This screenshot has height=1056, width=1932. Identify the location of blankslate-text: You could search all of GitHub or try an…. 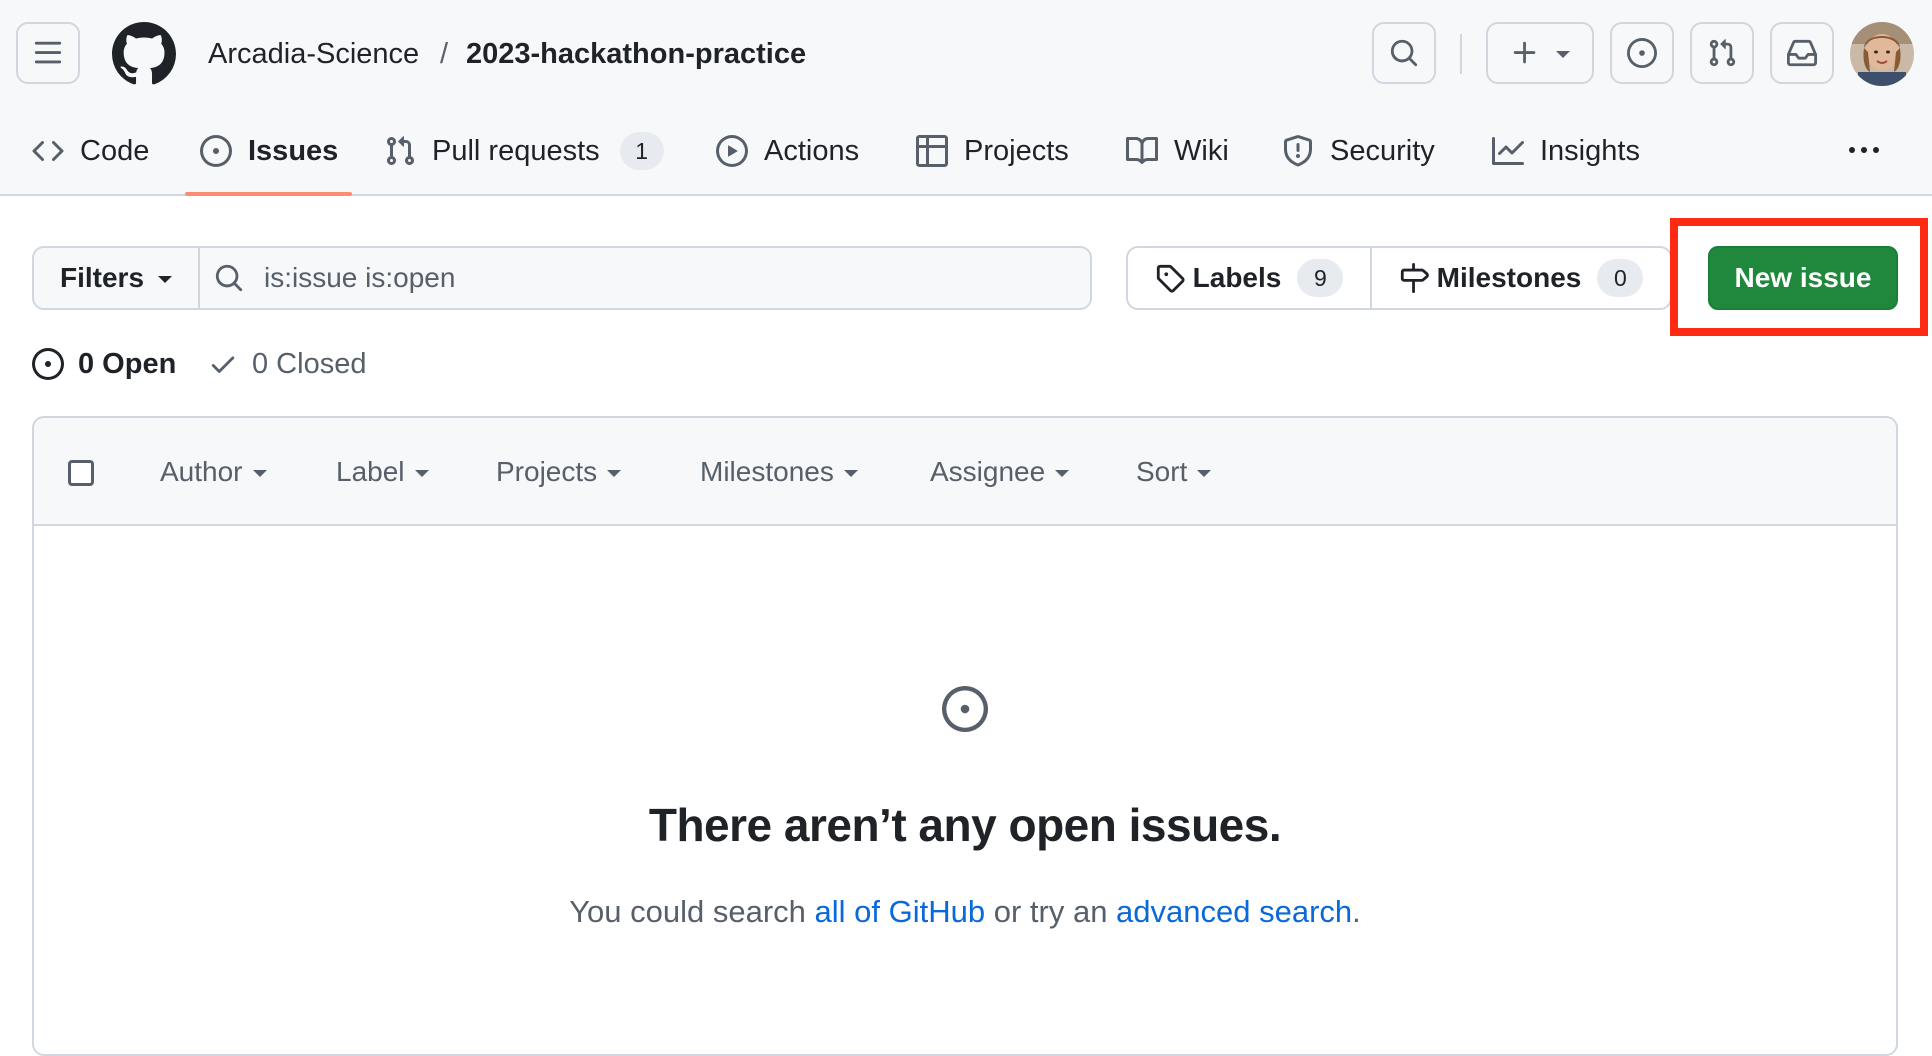
(965, 912).